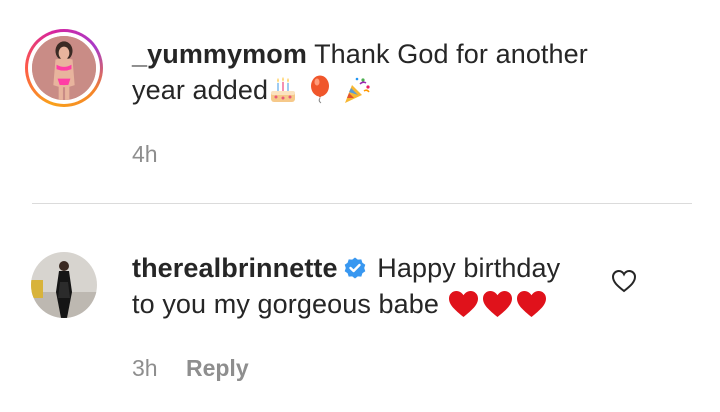 Image resolution: width=720 pixels, height=412 pixels. Describe the element at coordinates (219, 54) in the screenshot. I see `comment-username: _yummymom` at that location.